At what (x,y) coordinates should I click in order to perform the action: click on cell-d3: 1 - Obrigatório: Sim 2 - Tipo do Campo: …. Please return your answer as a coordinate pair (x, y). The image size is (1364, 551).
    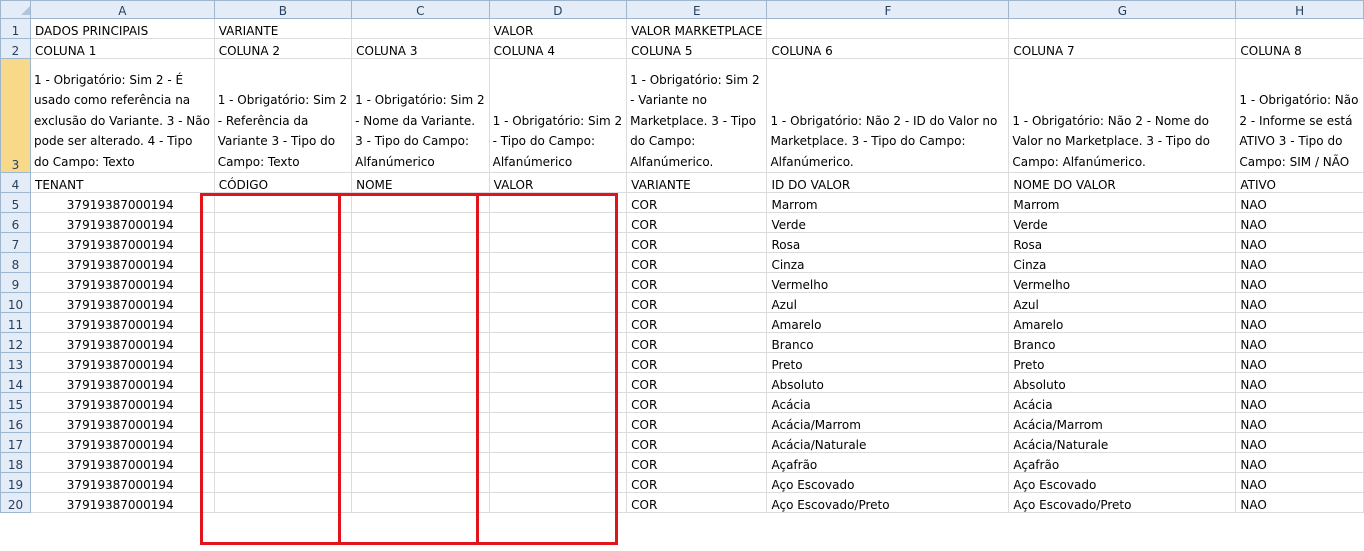
    Looking at the image, I should click on (558, 115).